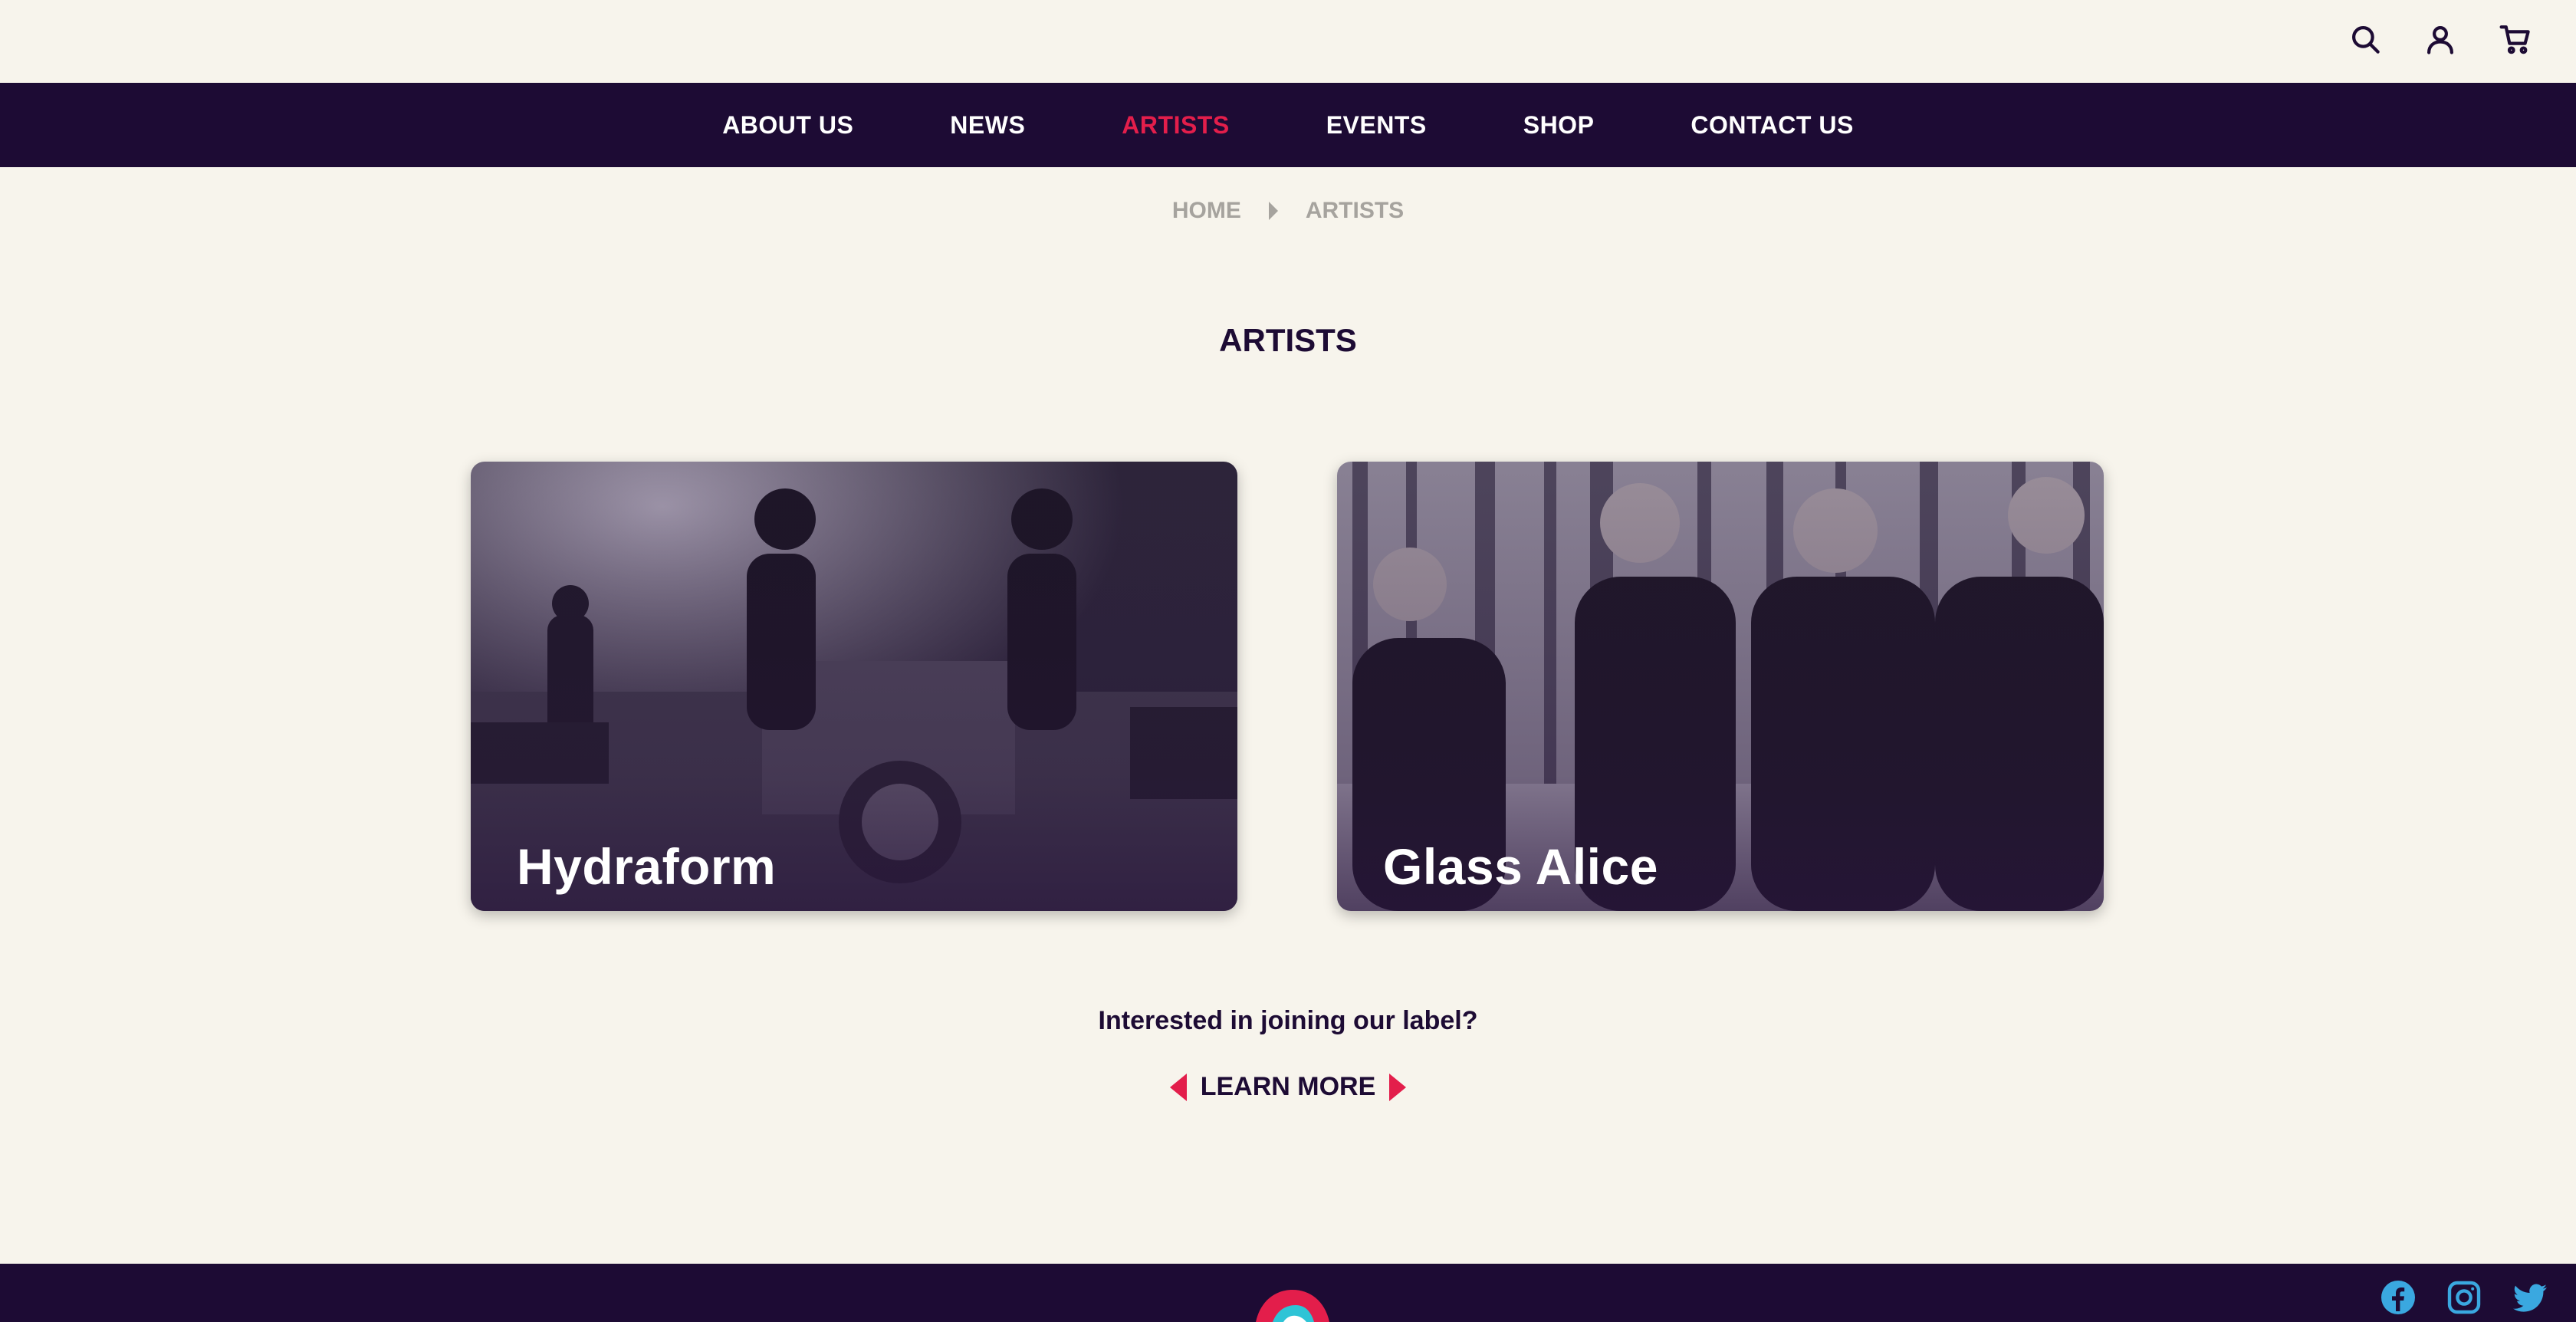 This screenshot has width=2576, height=1322. What do you see at coordinates (1288, 41) in the screenshot?
I see `top-bar` at bounding box center [1288, 41].